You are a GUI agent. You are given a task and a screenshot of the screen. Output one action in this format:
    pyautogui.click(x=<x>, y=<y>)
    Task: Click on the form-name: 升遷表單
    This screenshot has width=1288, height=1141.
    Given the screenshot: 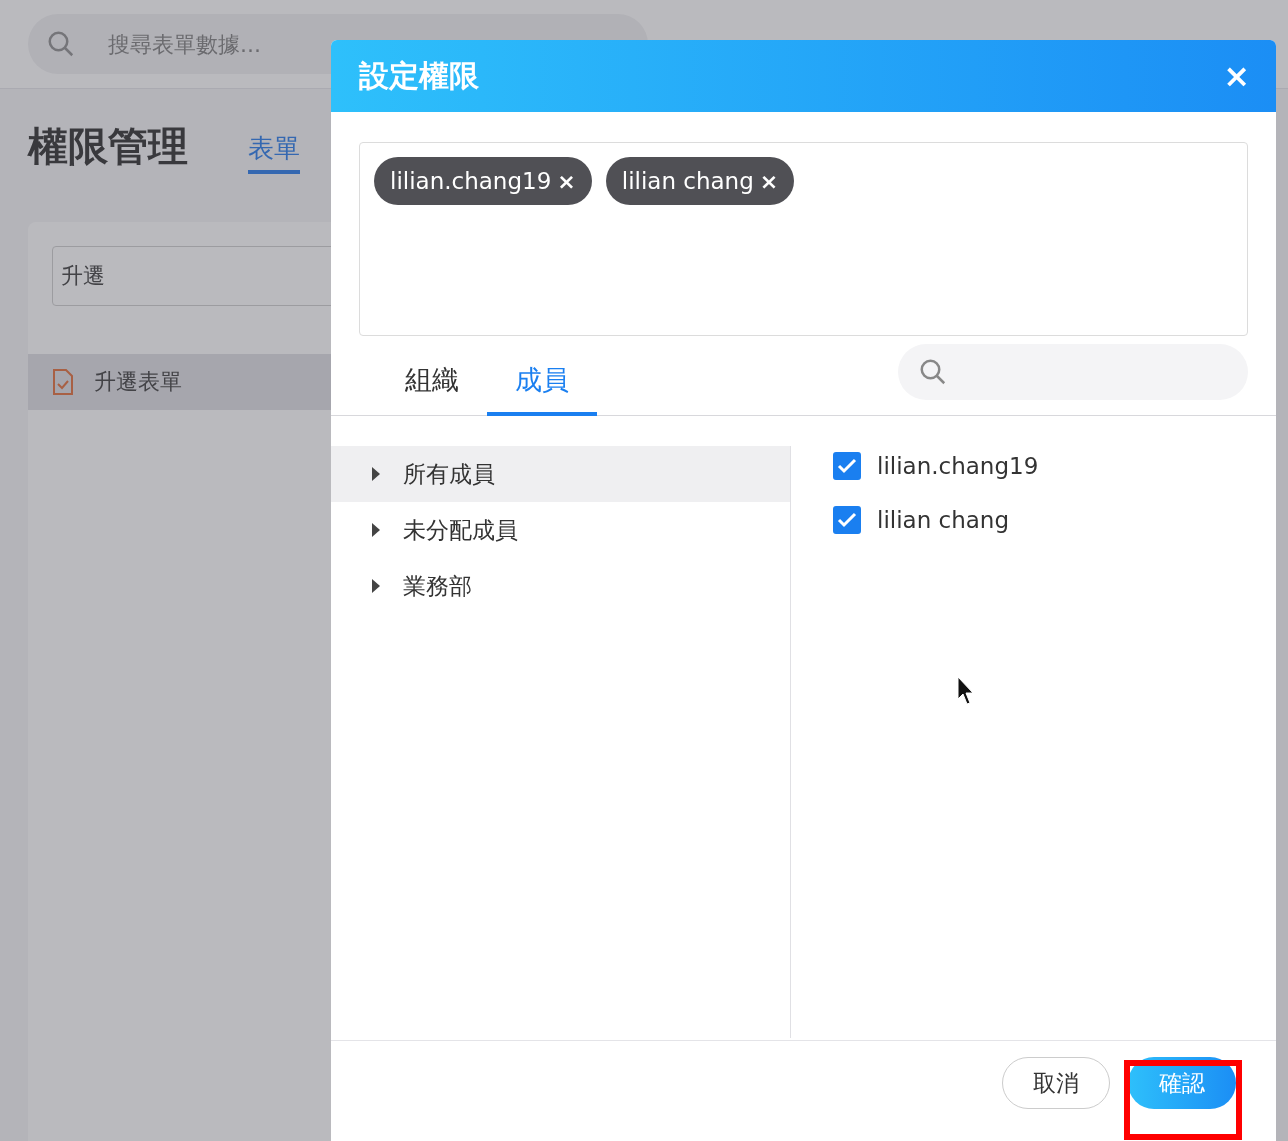 What is the action you would take?
    pyautogui.click(x=138, y=382)
    